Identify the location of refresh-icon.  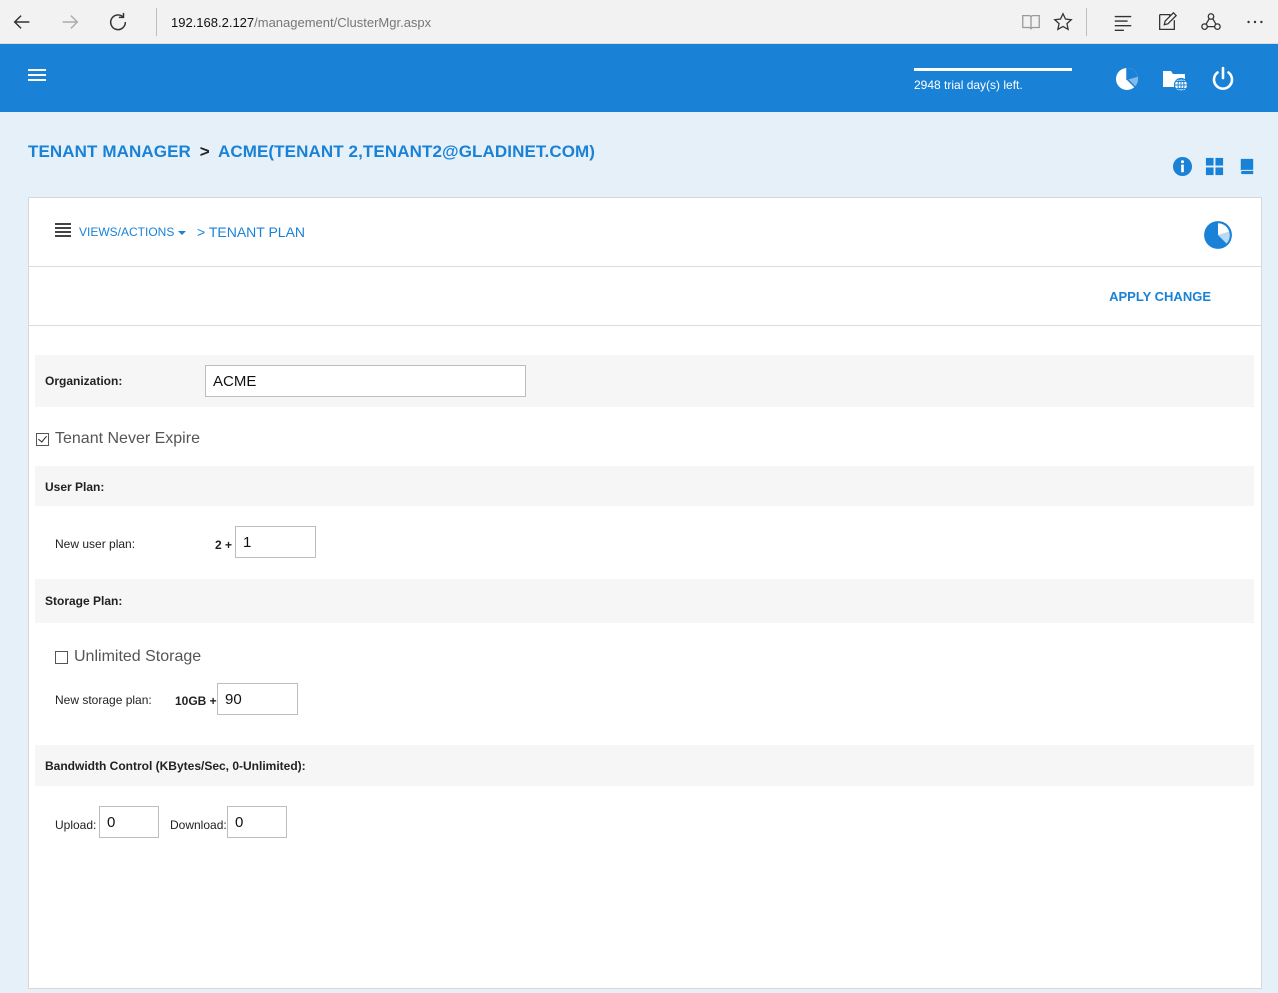
(118, 21).